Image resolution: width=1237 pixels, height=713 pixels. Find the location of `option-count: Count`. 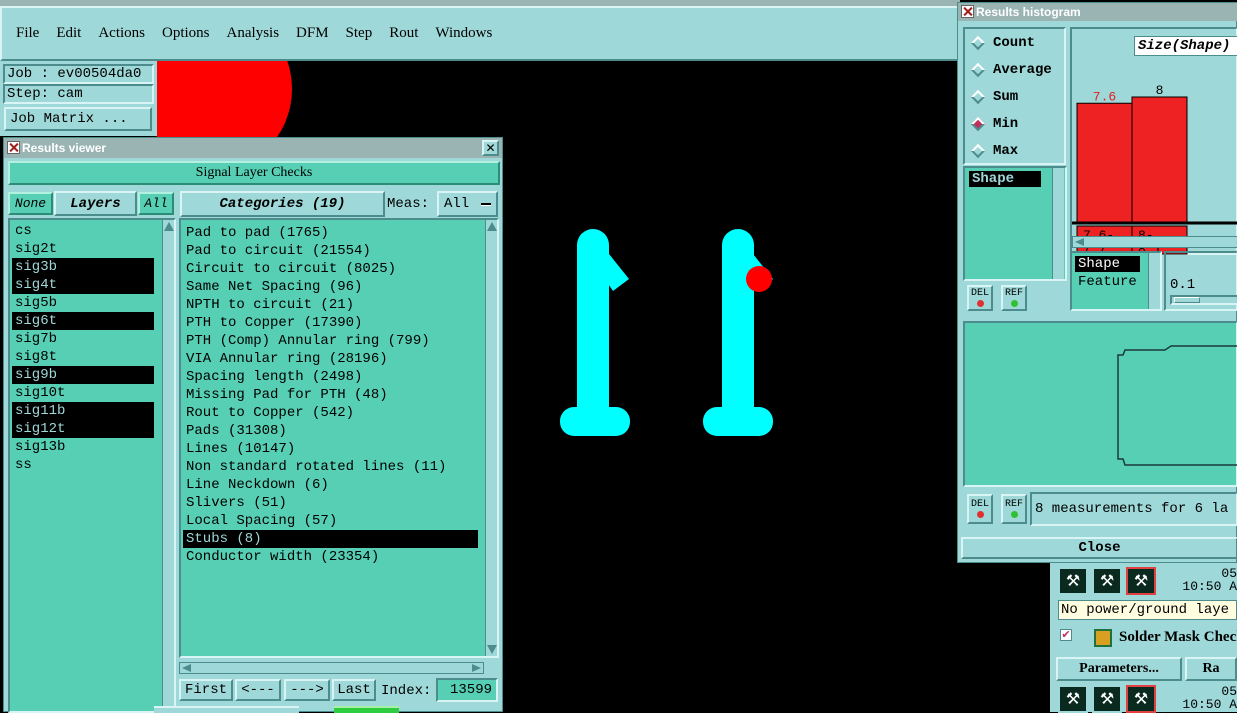

option-count: Count is located at coordinates (1014, 42).